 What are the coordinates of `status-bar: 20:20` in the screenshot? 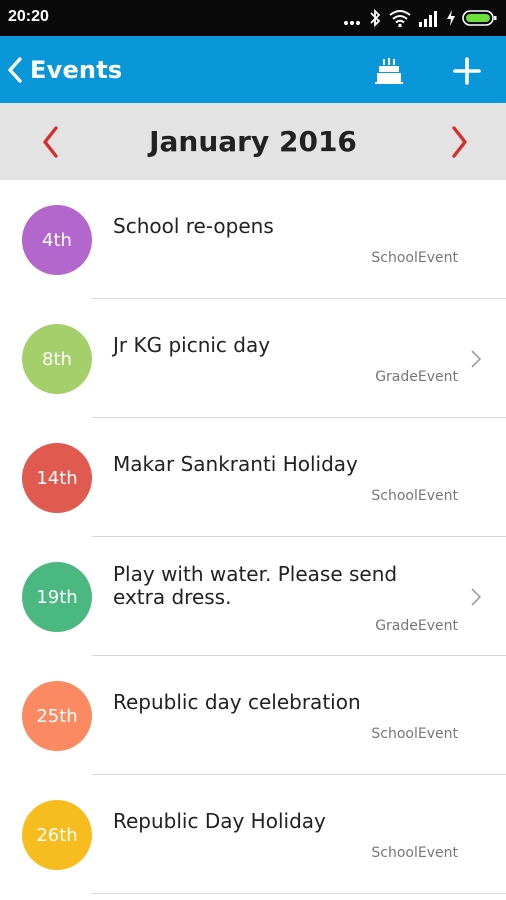 It's located at (253, 18).